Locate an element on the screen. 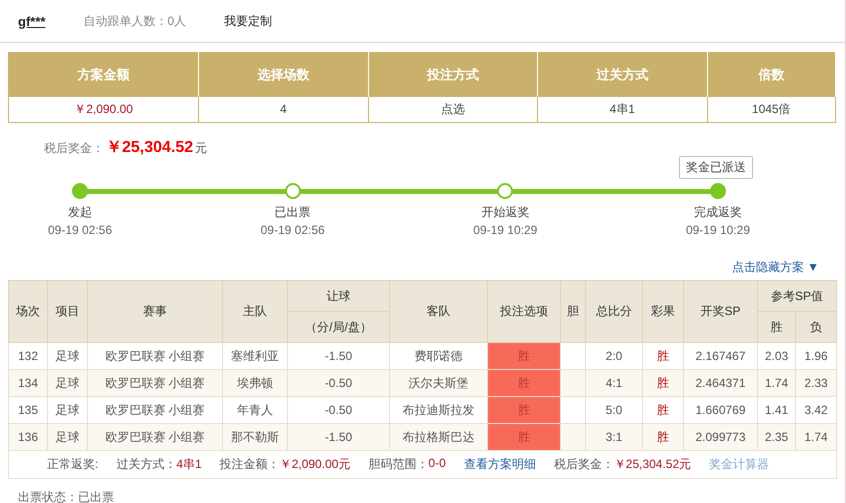  step-label: 发起 is located at coordinates (80, 212).